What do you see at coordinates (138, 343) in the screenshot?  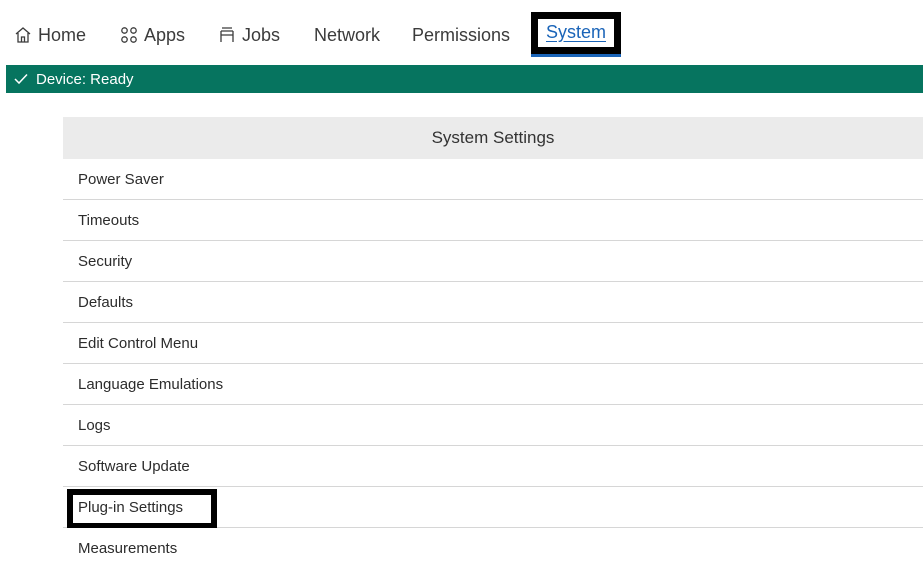 I see `settings-item-label: Edit Control Menu` at bounding box center [138, 343].